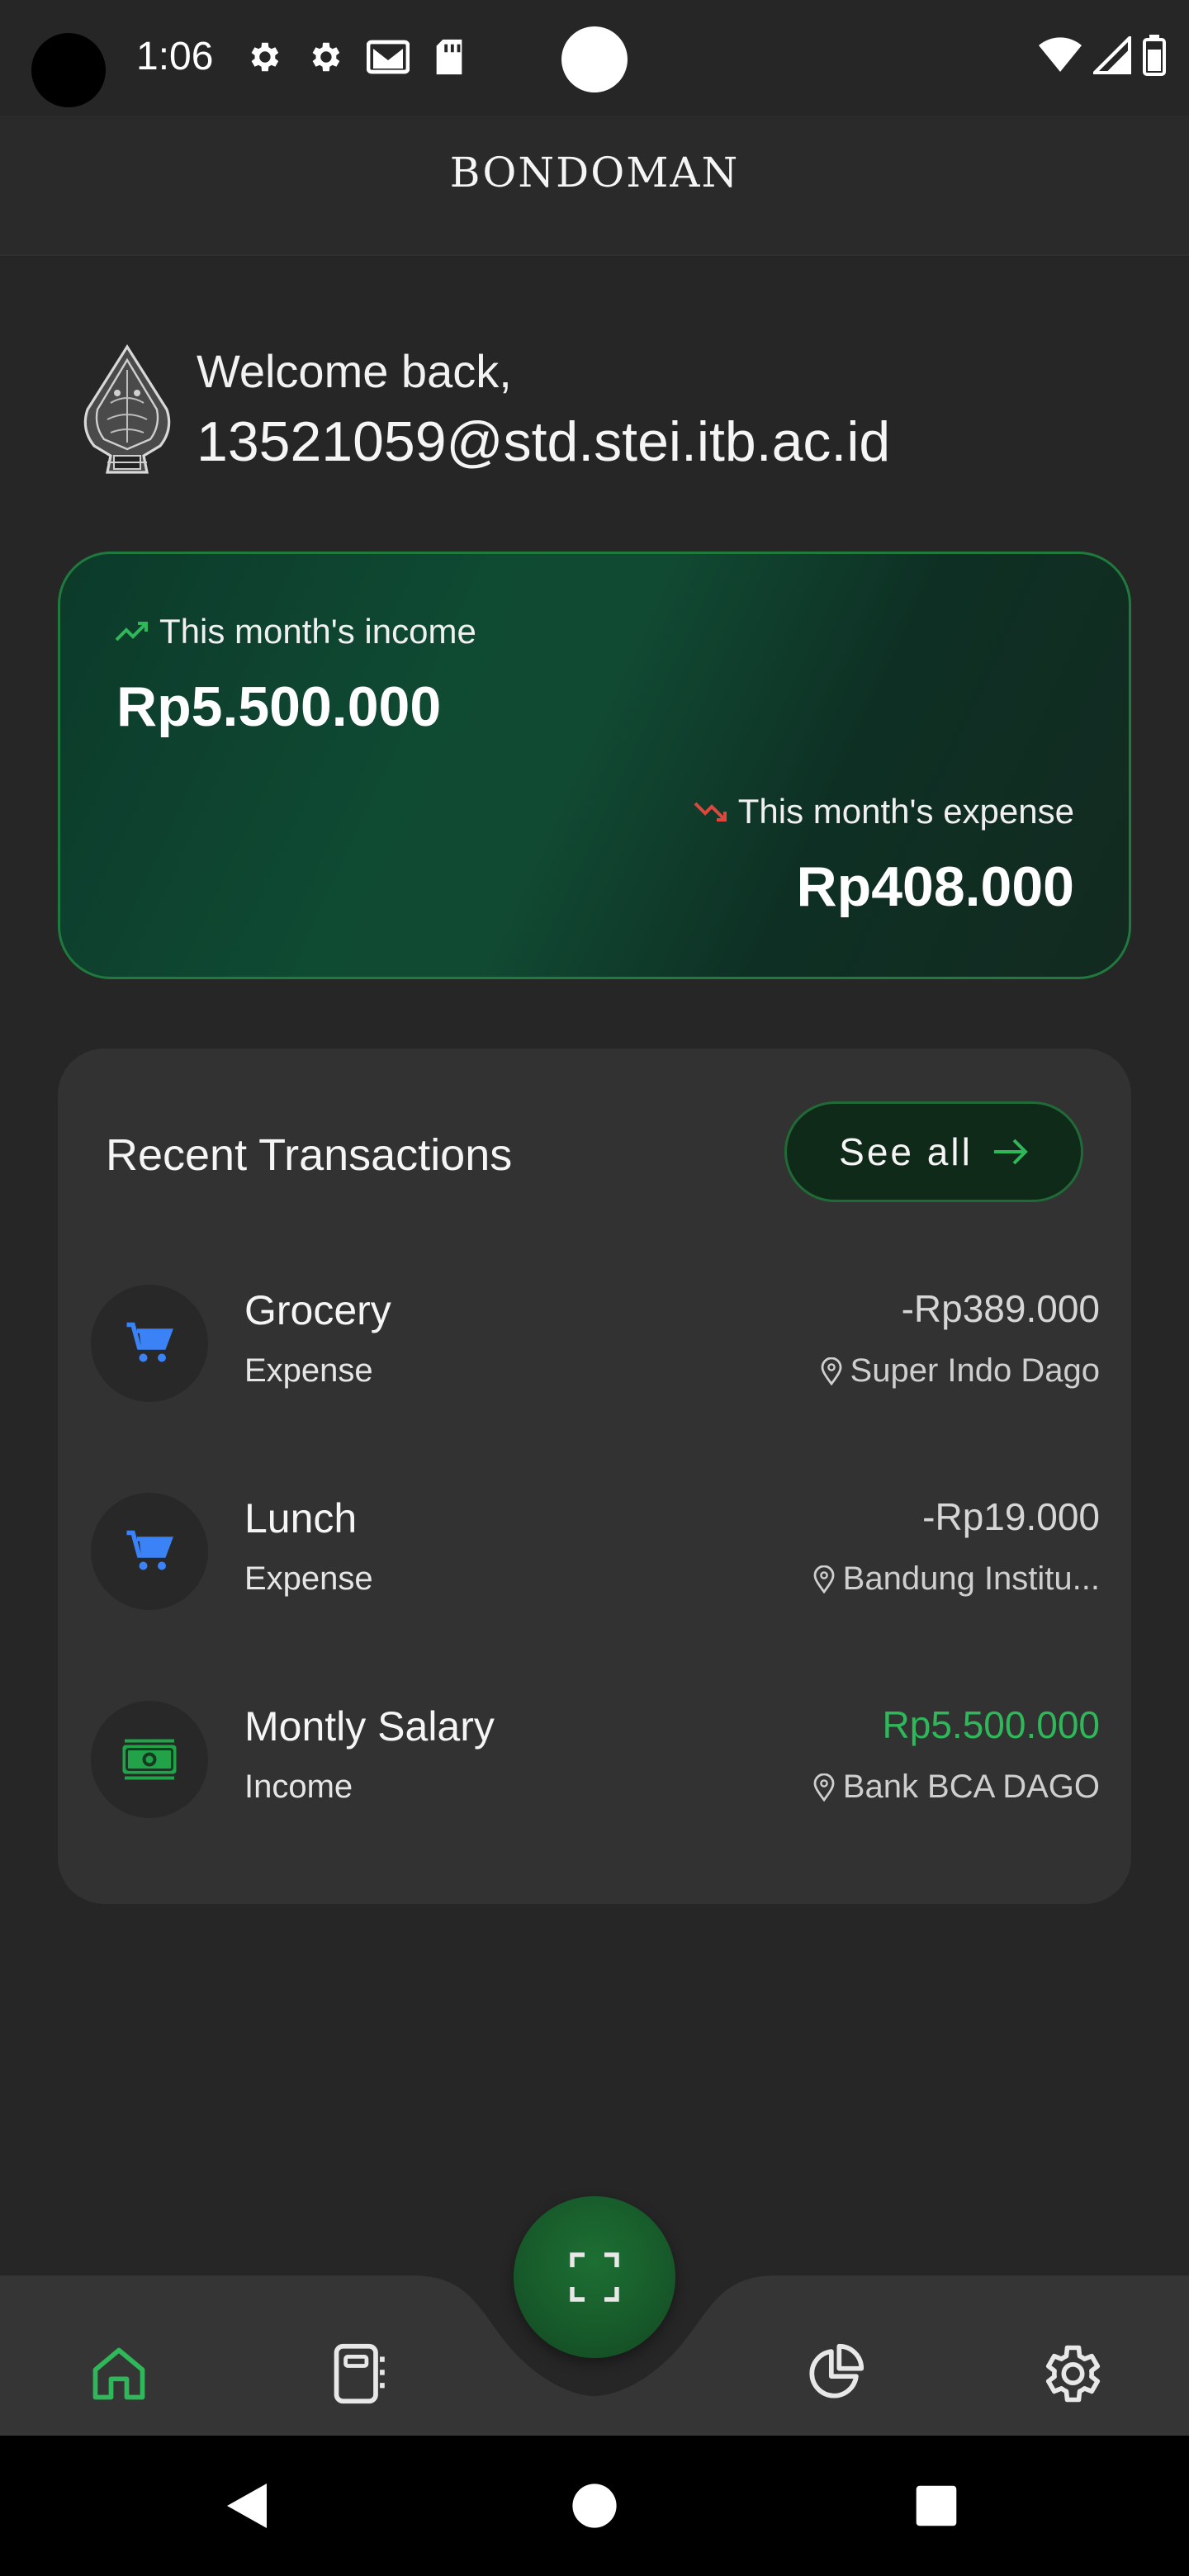  I want to click on trend-down-icon, so click(710, 812).